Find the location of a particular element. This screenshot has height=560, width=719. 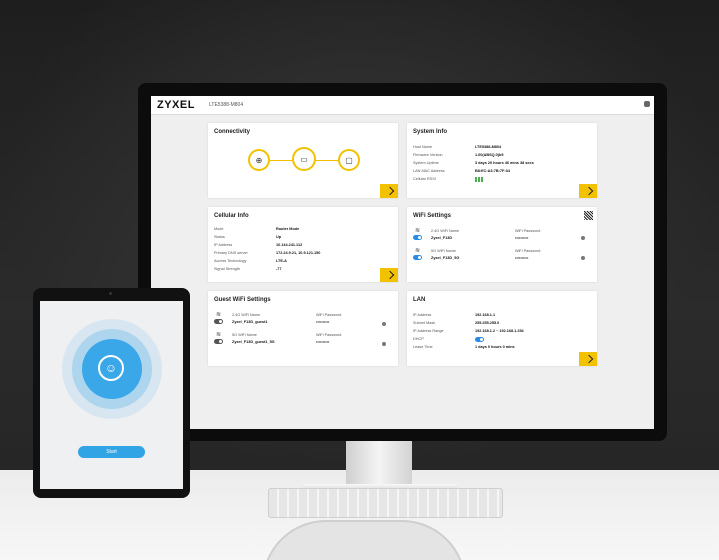

row-label: Mode is located at coordinates (219, 229).